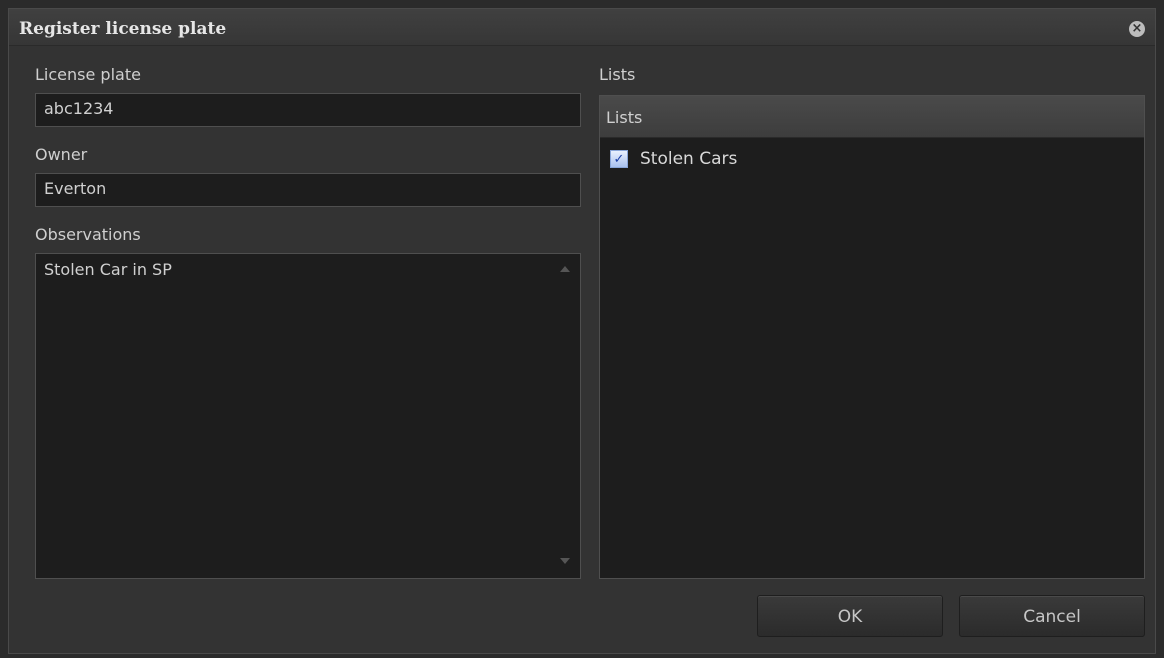  I want to click on owner-value: Everton, so click(75, 188).